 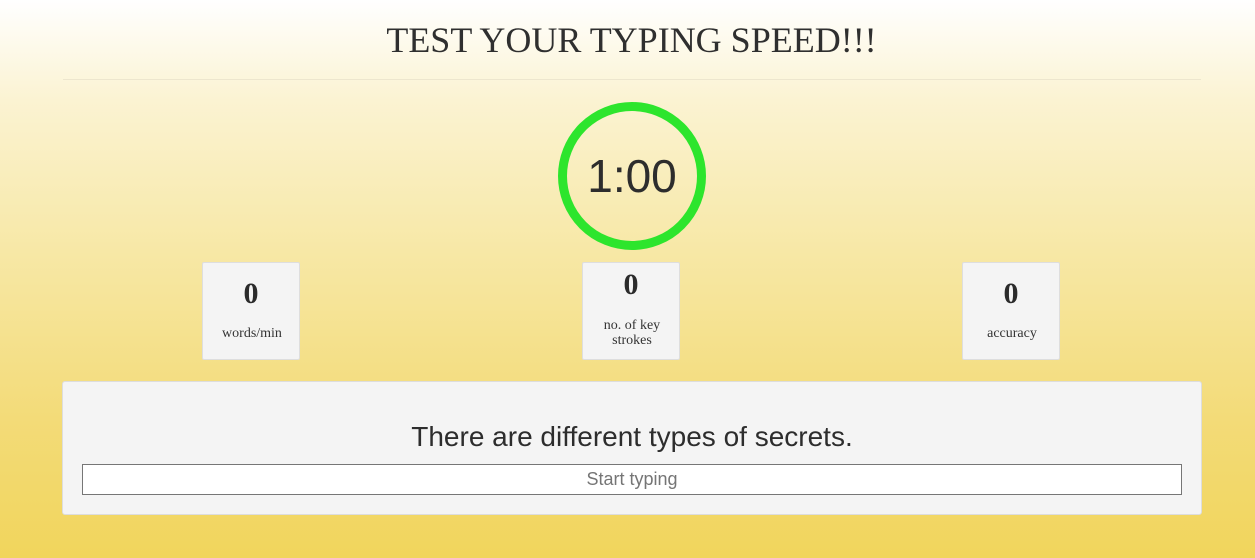 I want to click on target-sentence: There are different types of secrets., so click(x=632, y=436).